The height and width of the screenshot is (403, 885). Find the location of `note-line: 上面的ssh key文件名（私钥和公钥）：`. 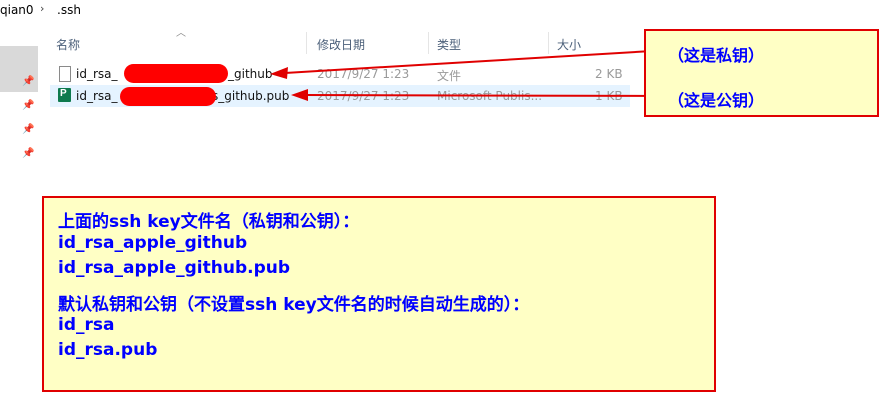

note-line: 上面的ssh key文件名（私钥和公钥）： is located at coordinates (209, 222).